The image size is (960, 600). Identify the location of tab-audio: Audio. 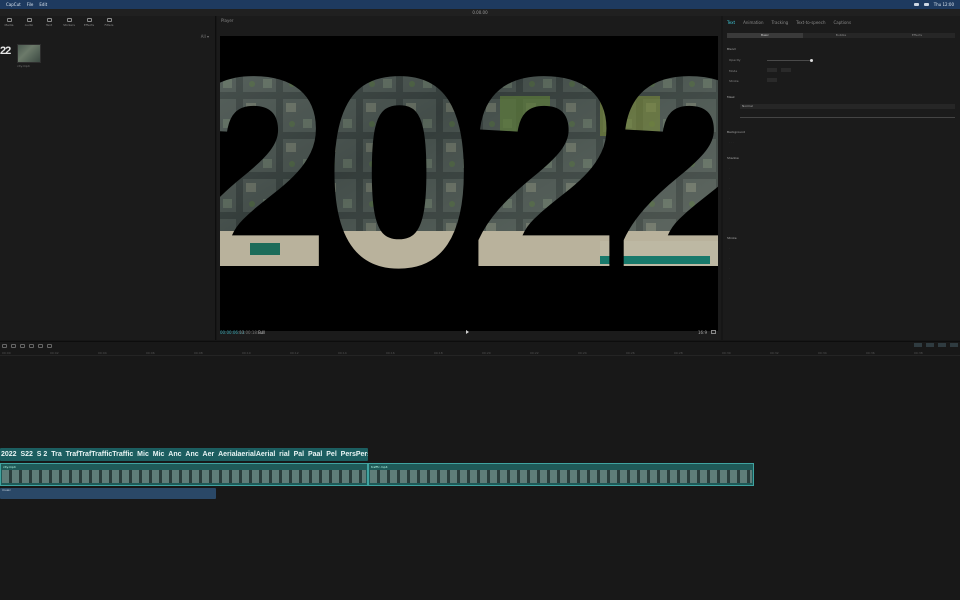
(29, 23).